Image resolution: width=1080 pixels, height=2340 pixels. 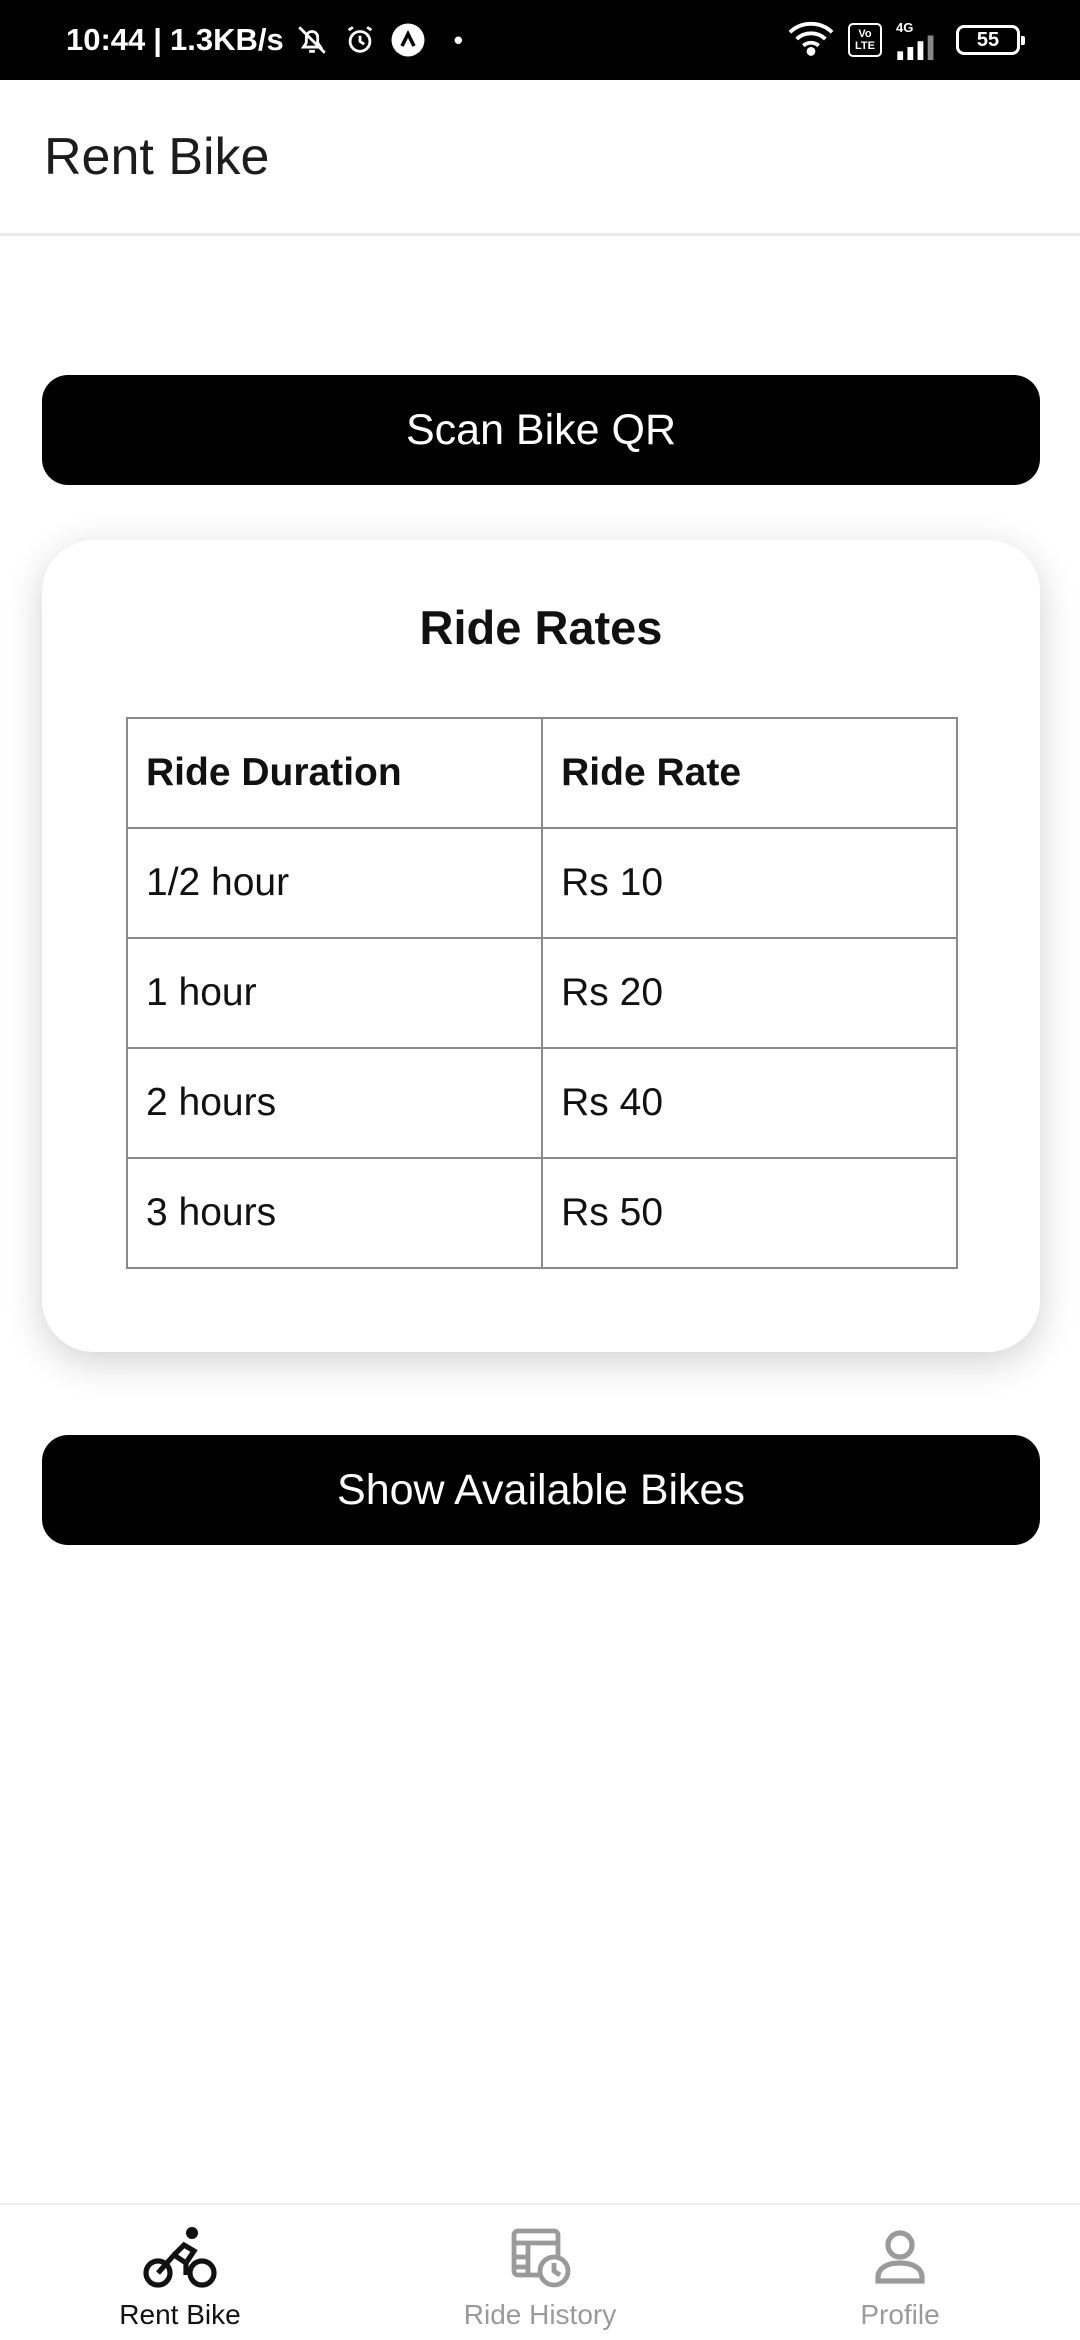 I want to click on duration-cell: 1/2 hour, so click(x=334, y=883).